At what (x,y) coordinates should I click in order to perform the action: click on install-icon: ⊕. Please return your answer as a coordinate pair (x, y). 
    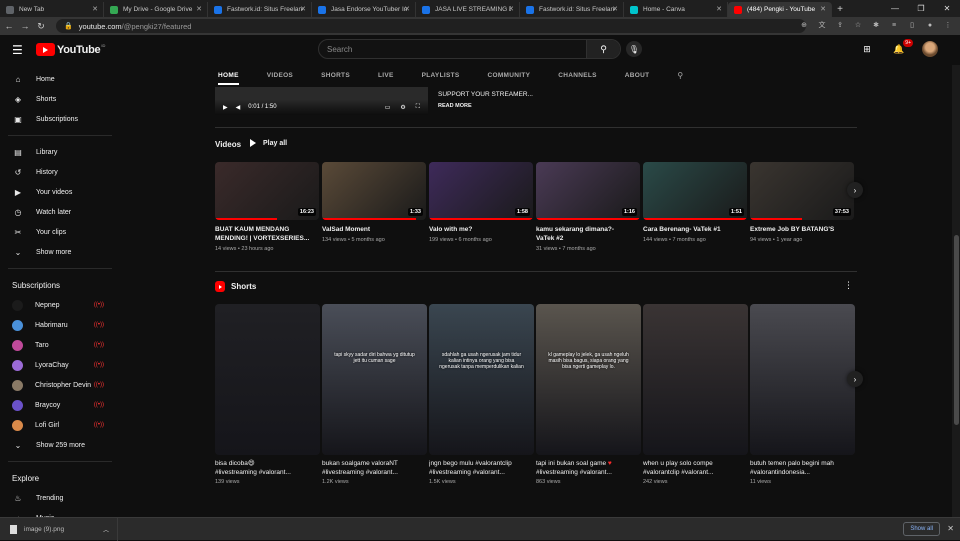
    Looking at the image, I should click on (804, 25).